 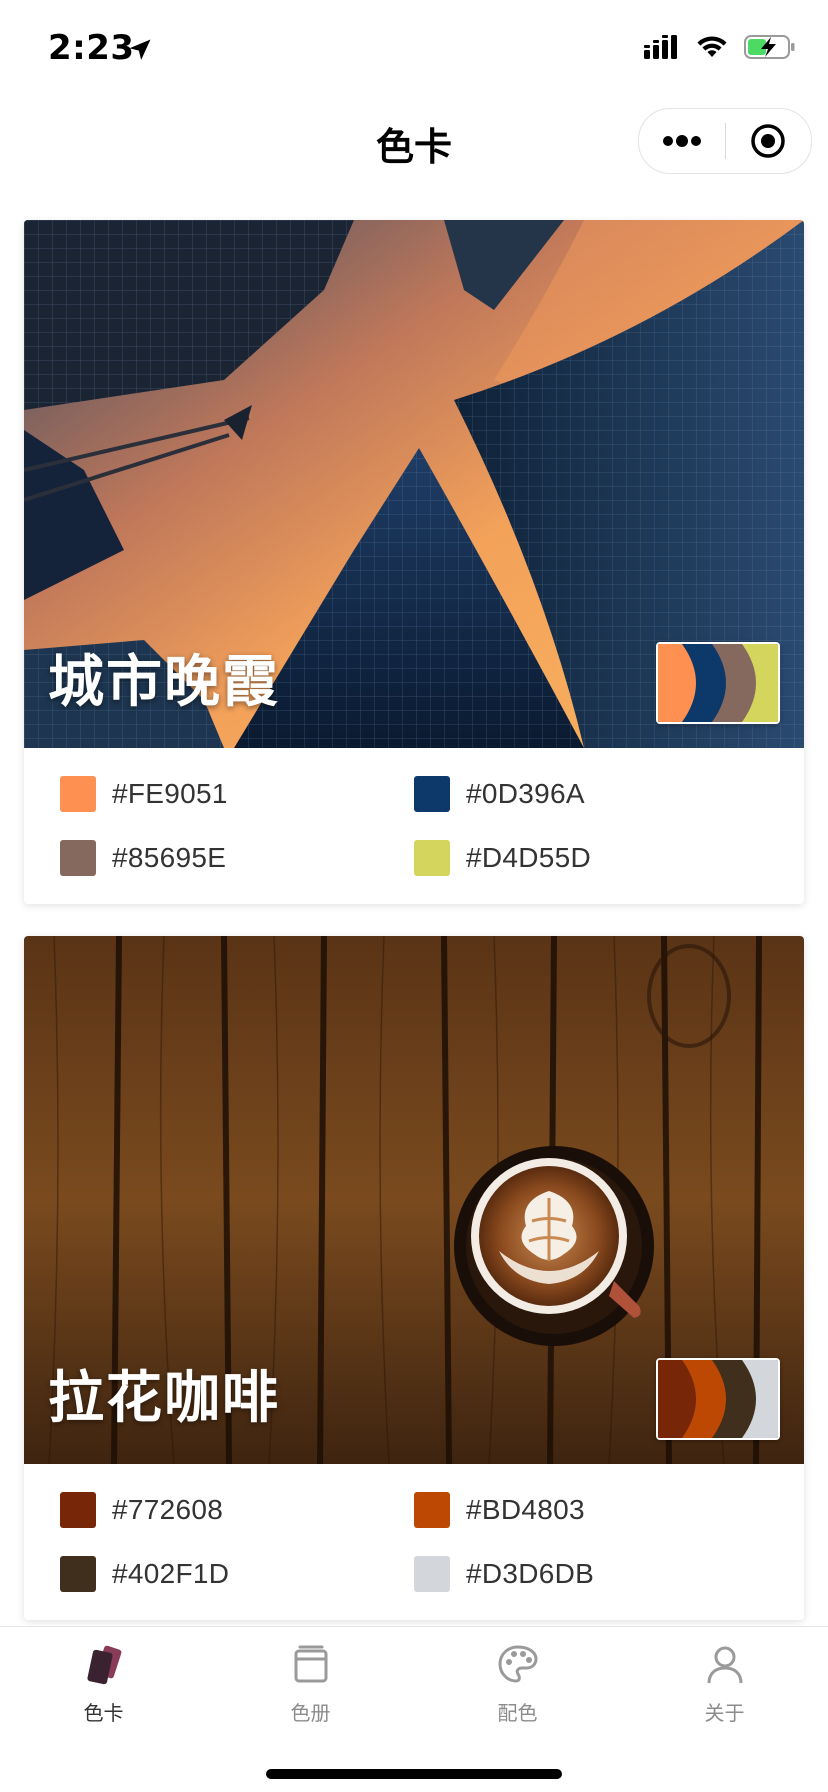 What do you see at coordinates (164, 682) in the screenshot?
I see `card-title: 城市晚霞` at bounding box center [164, 682].